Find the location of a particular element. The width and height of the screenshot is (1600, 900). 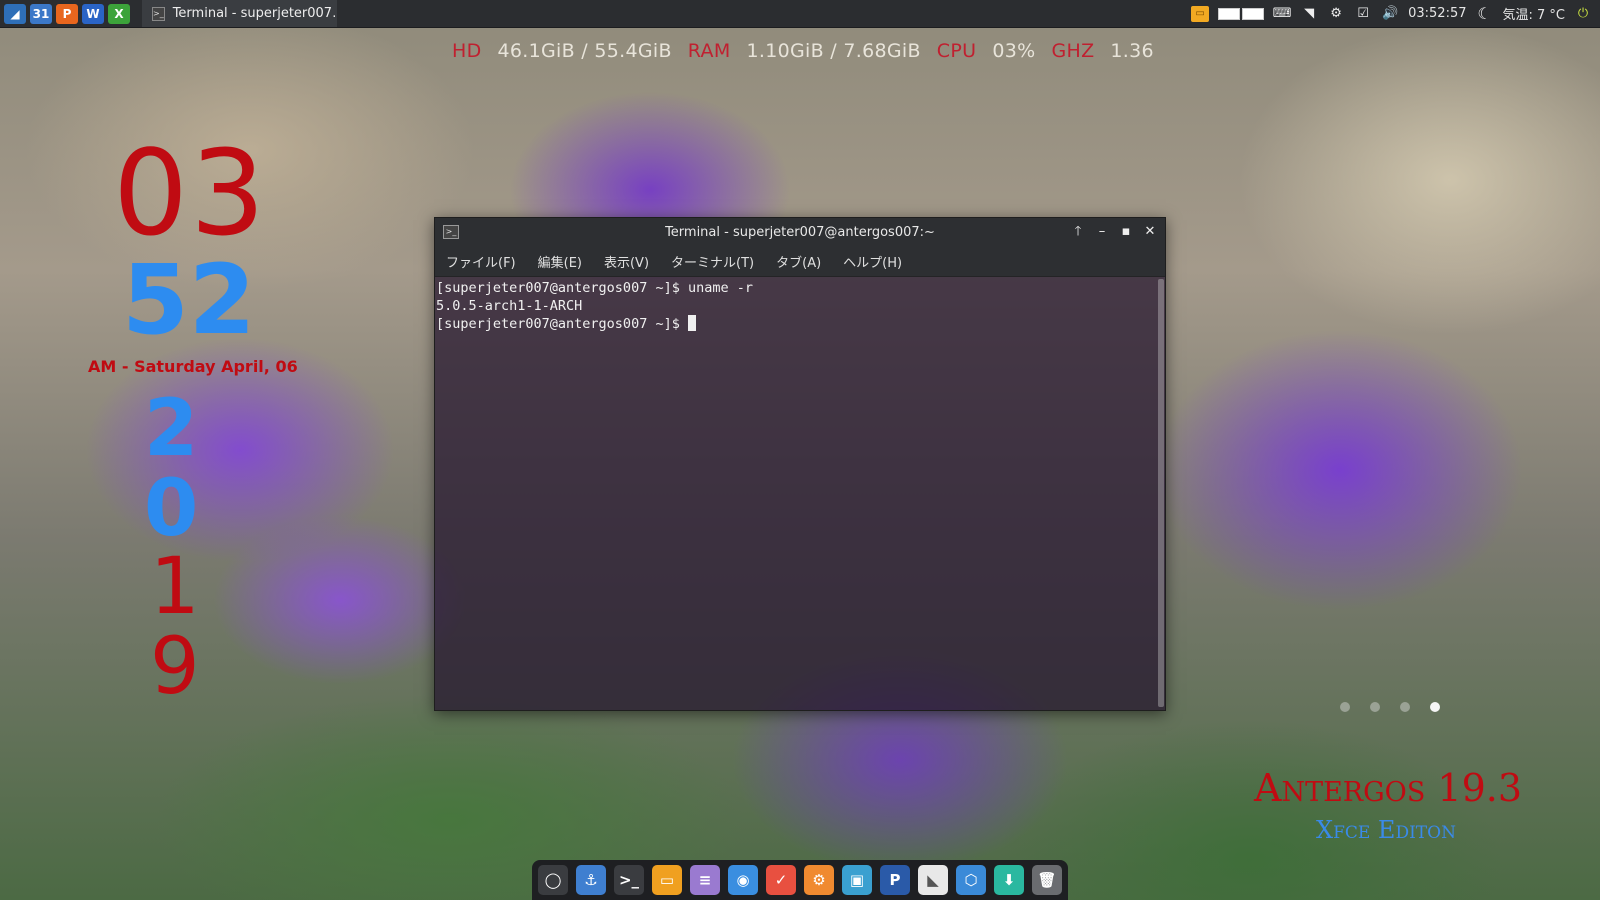

ram-value: 1.10GiB / 7.68GiB is located at coordinates (833, 51).